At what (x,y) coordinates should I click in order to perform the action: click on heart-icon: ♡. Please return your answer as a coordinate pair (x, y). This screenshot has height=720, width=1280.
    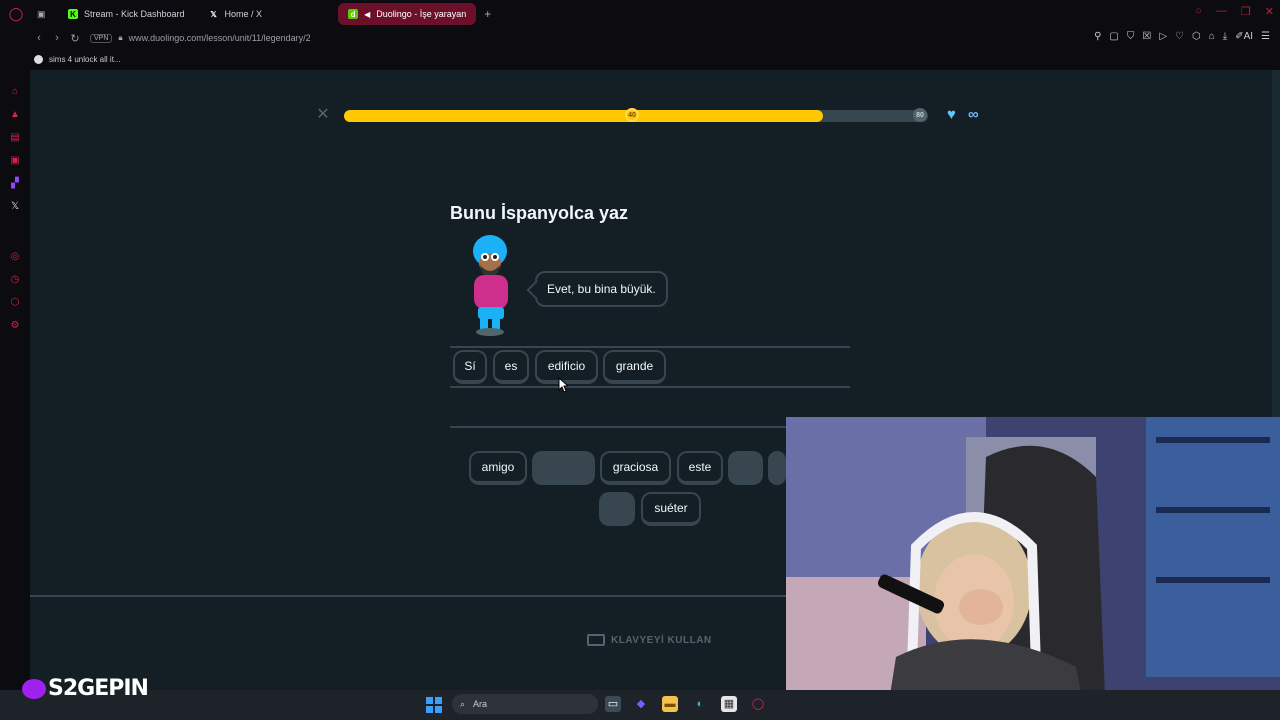
    Looking at the image, I should click on (1179, 36).